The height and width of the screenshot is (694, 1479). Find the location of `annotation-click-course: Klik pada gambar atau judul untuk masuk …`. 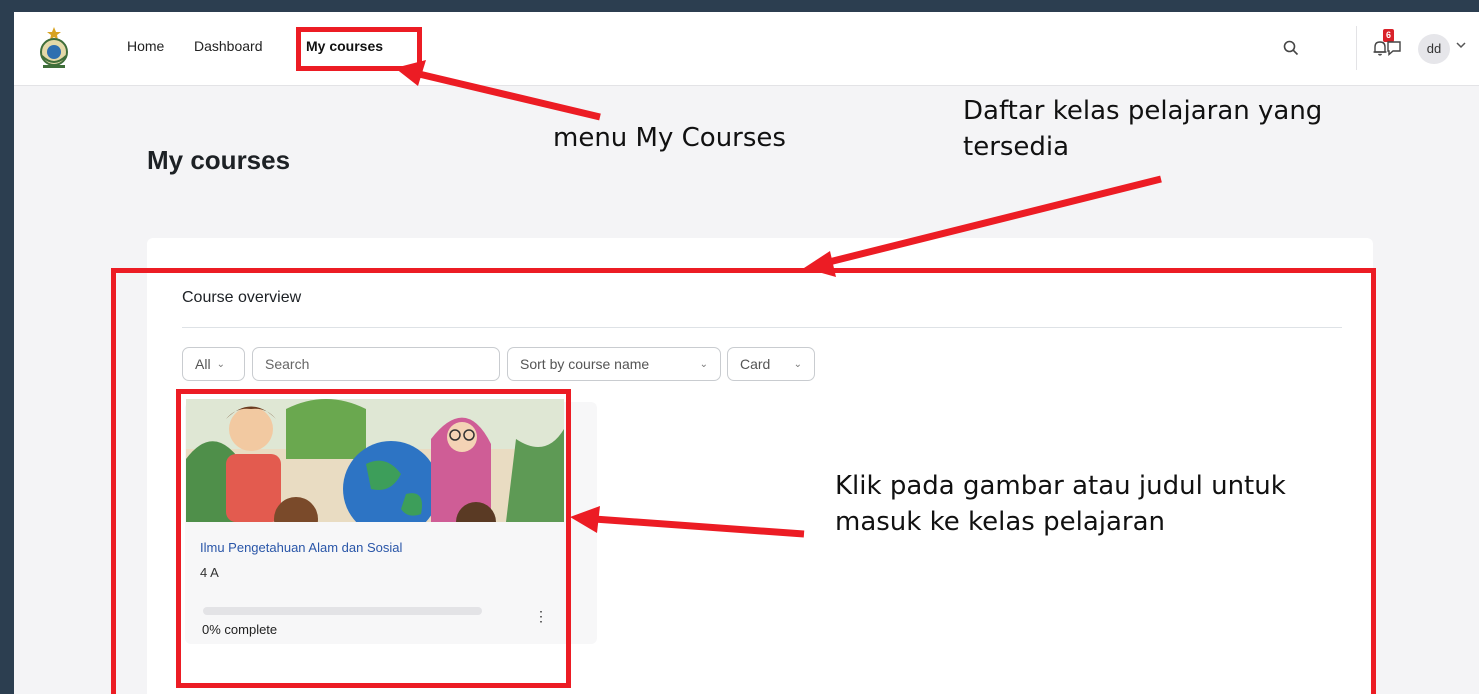

annotation-click-course: Klik pada gambar atau judul untuk masuk … is located at coordinates (1060, 504).